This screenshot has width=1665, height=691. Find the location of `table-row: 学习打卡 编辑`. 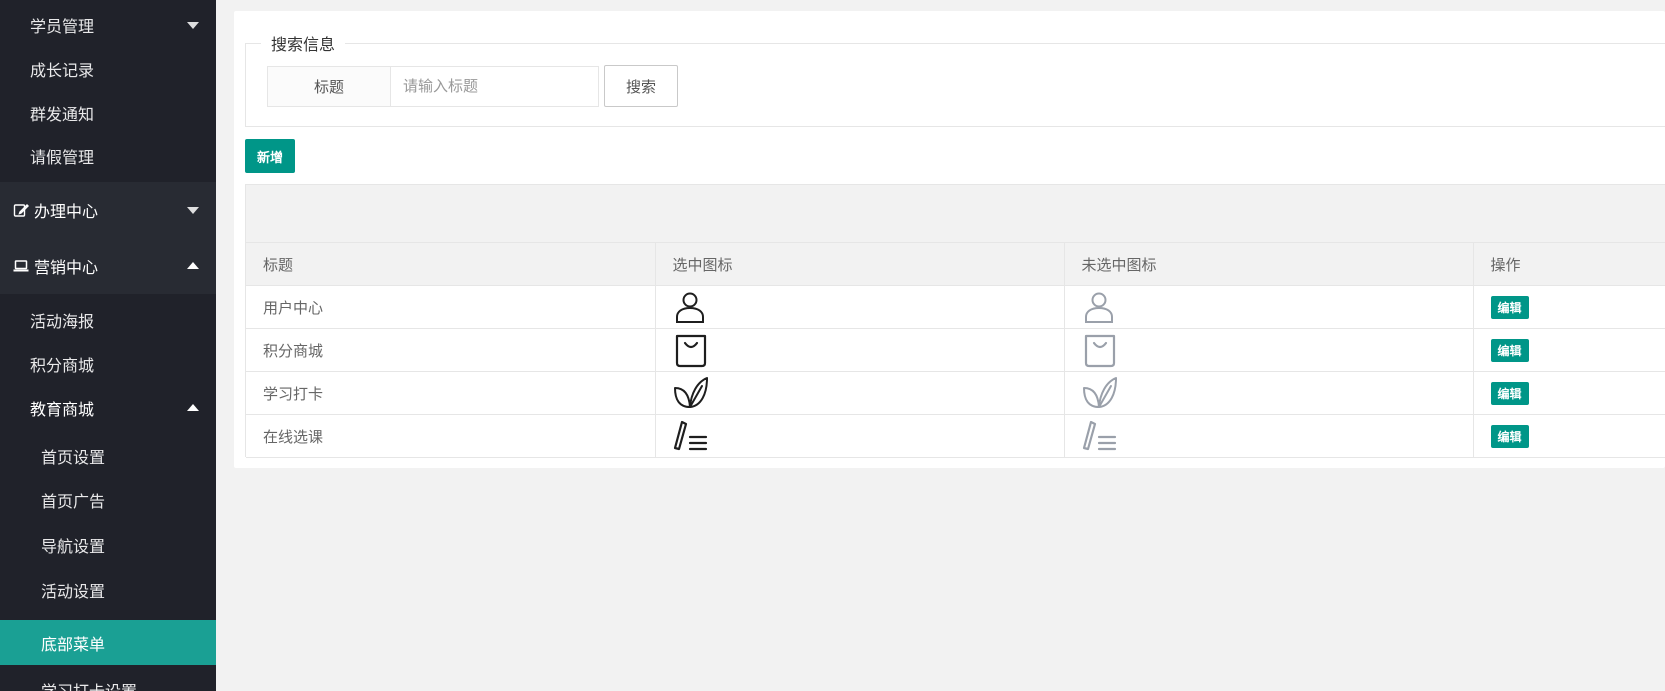

table-row: 学习打卡 编辑 is located at coordinates (955, 393).